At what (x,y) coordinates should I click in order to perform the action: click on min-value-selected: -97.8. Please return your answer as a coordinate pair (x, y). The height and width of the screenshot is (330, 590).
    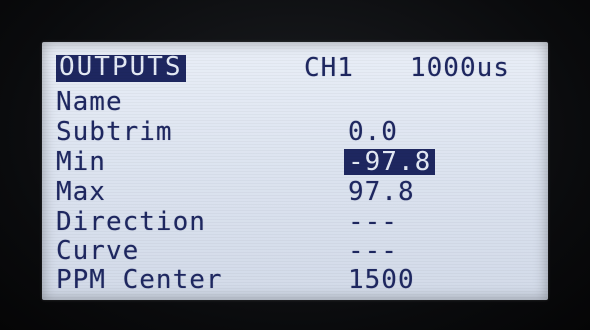
    Looking at the image, I should click on (390, 162).